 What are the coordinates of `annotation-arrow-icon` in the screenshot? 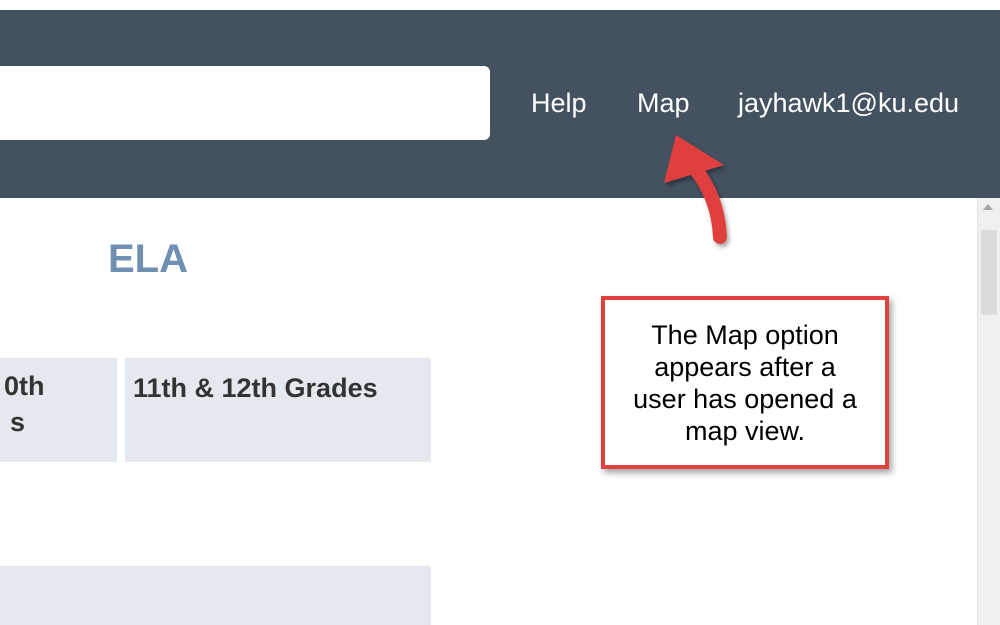 It's located at (695, 189).